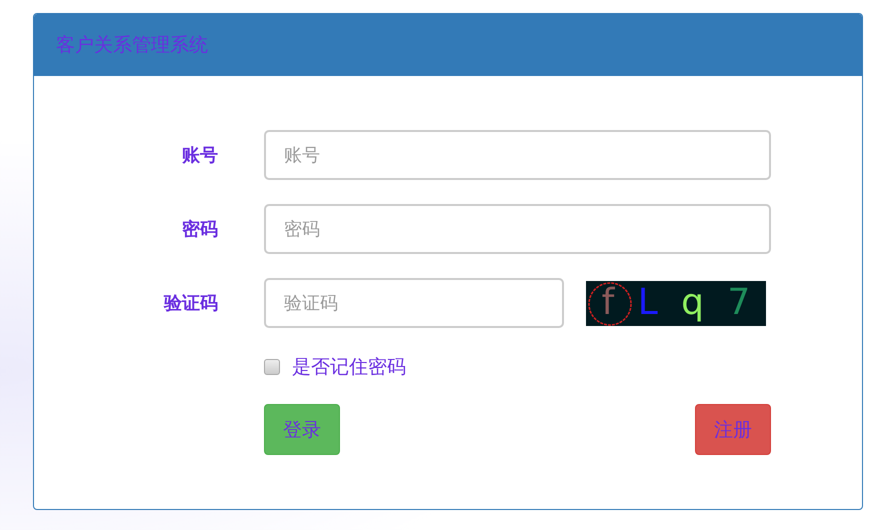  I want to click on captcha-character: f, so click(608, 303).